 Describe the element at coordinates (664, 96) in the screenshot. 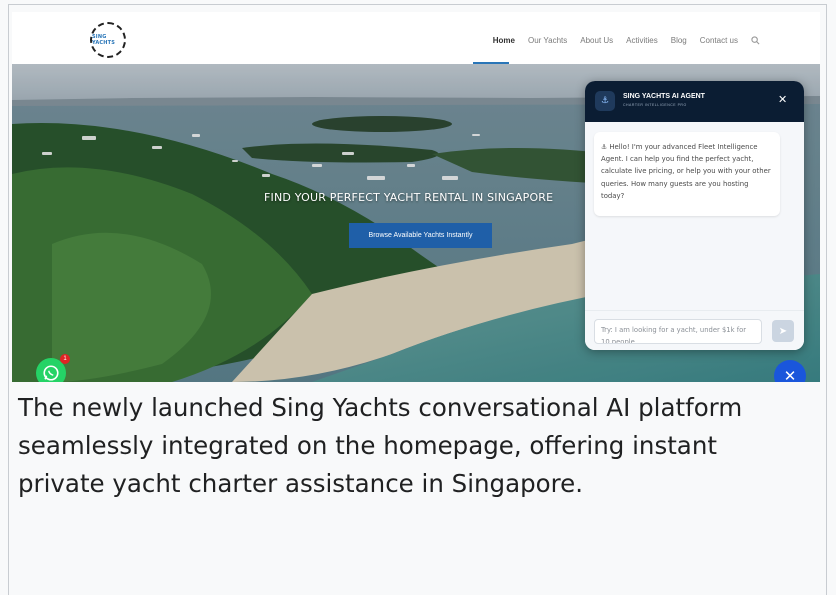

I see `chat-title: SING YACHTS AI AGENT` at that location.